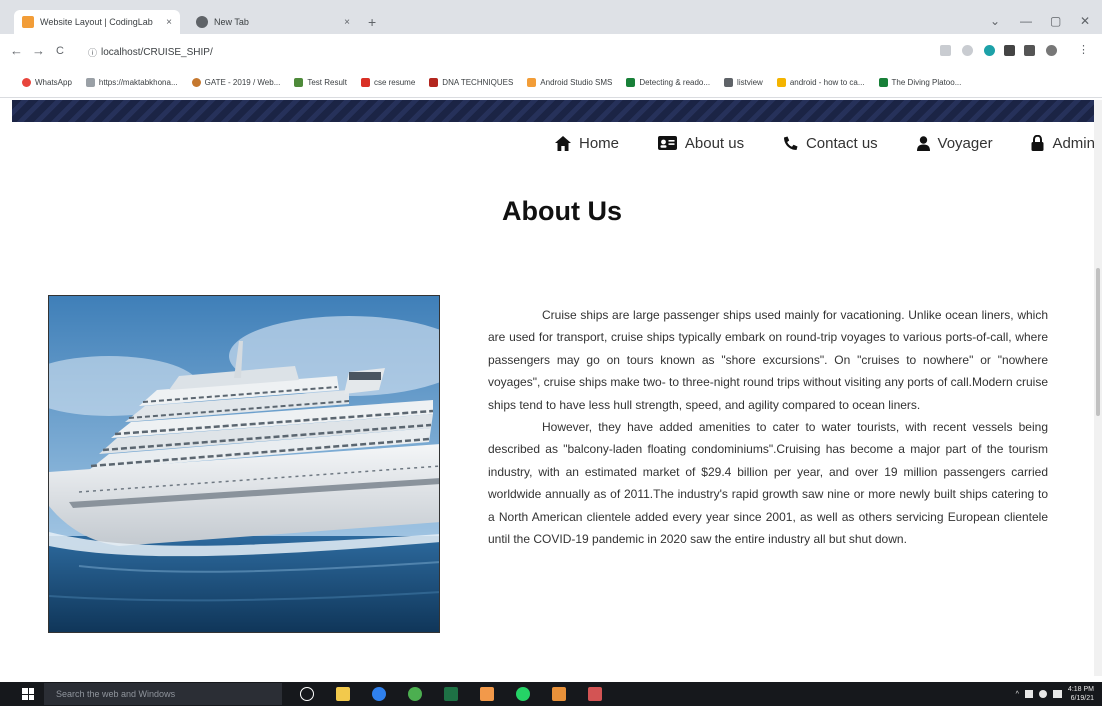 Image resolution: width=1102 pixels, height=706 pixels. What do you see at coordinates (1080, 689) in the screenshot?
I see `clock-time: 4:18 PM` at bounding box center [1080, 689].